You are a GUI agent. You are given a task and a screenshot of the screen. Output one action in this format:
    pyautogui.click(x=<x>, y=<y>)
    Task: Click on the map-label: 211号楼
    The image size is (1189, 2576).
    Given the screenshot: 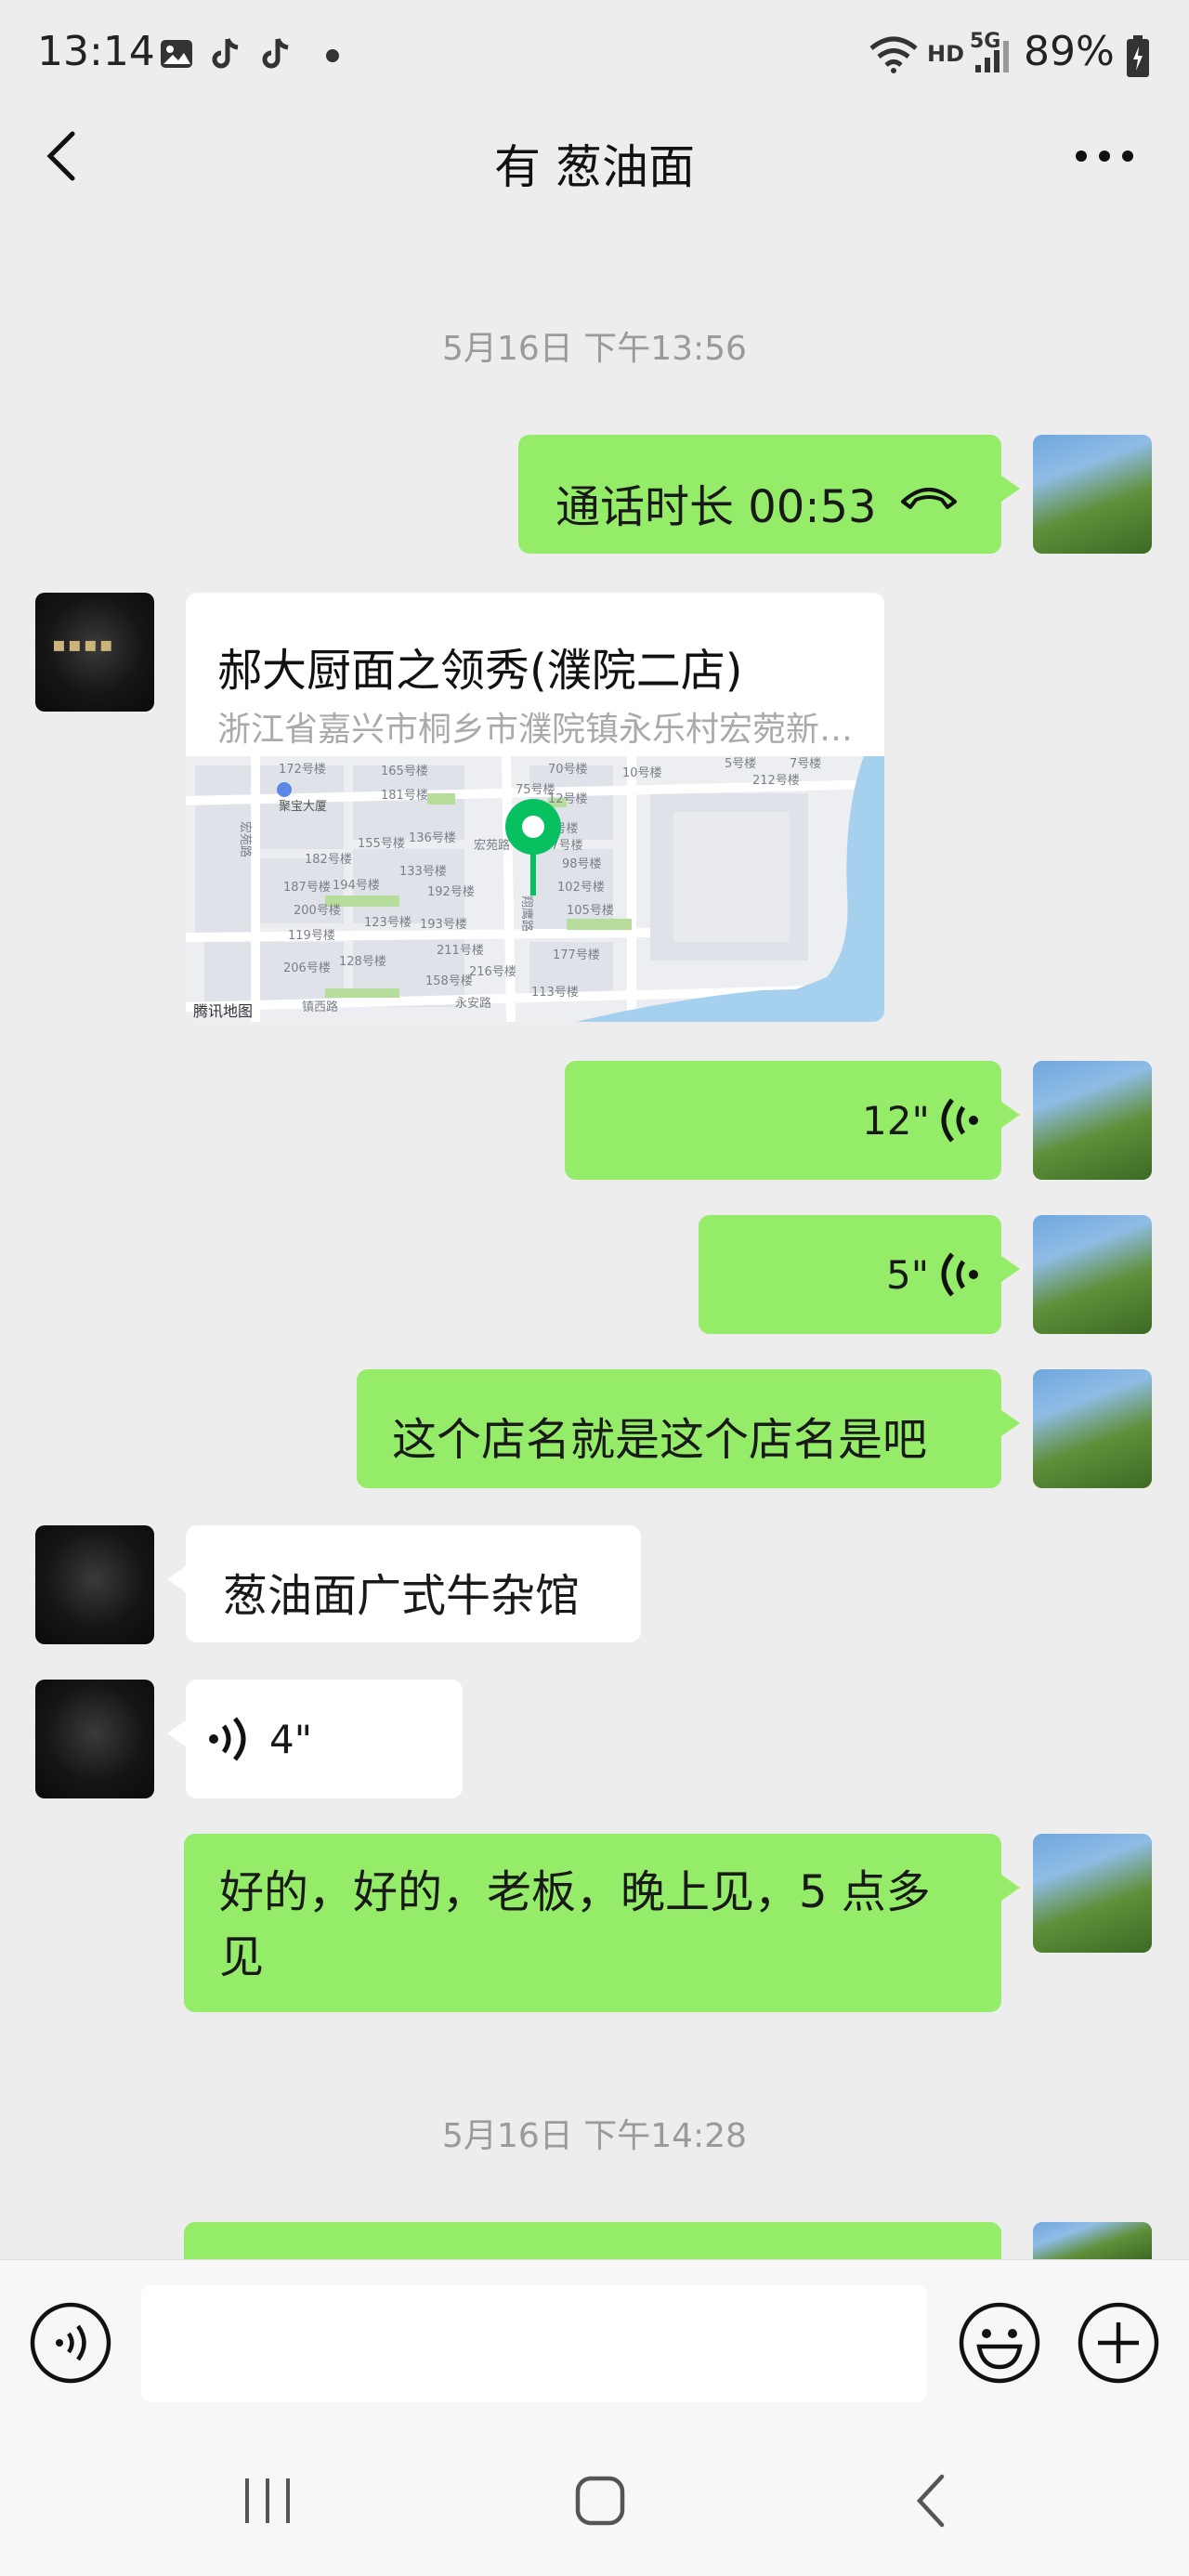 What is the action you would take?
    pyautogui.click(x=460, y=951)
    